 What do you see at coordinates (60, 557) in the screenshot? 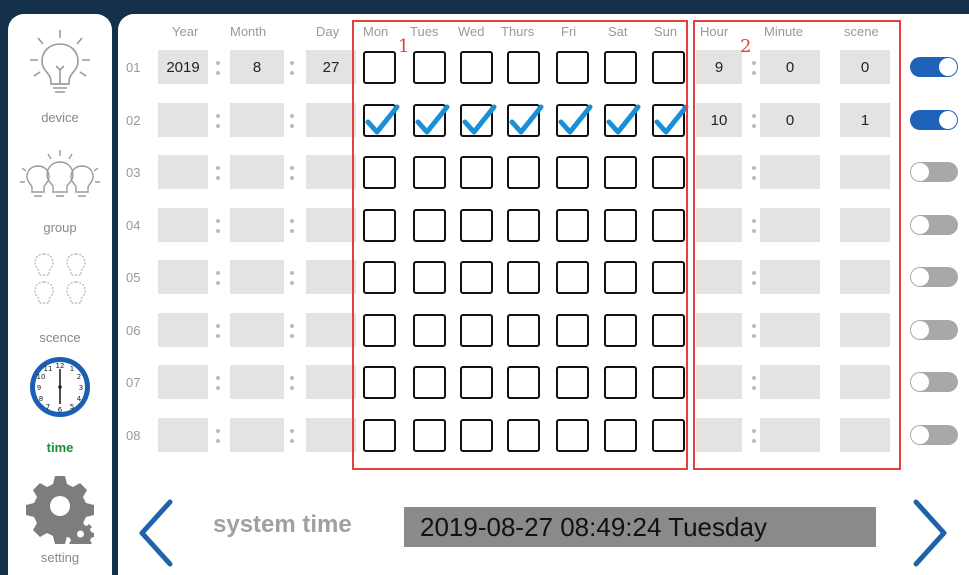
I see `sidebar-item-label: setting` at bounding box center [60, 557].